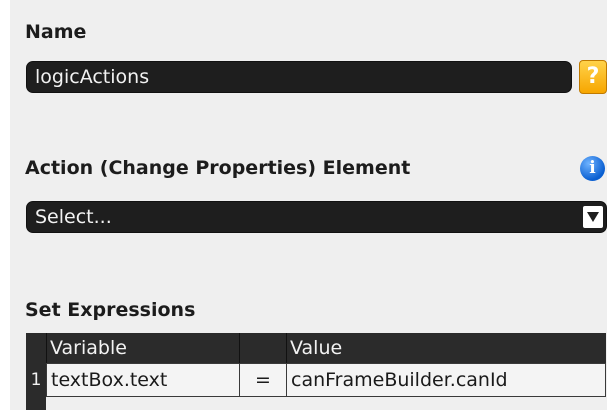 The width and height of the screenshot is (607, 410). What do you see at coordinates (446, 348) in the screenshot?
I see `column-header-value: Value` at bounding box center [446, 348].